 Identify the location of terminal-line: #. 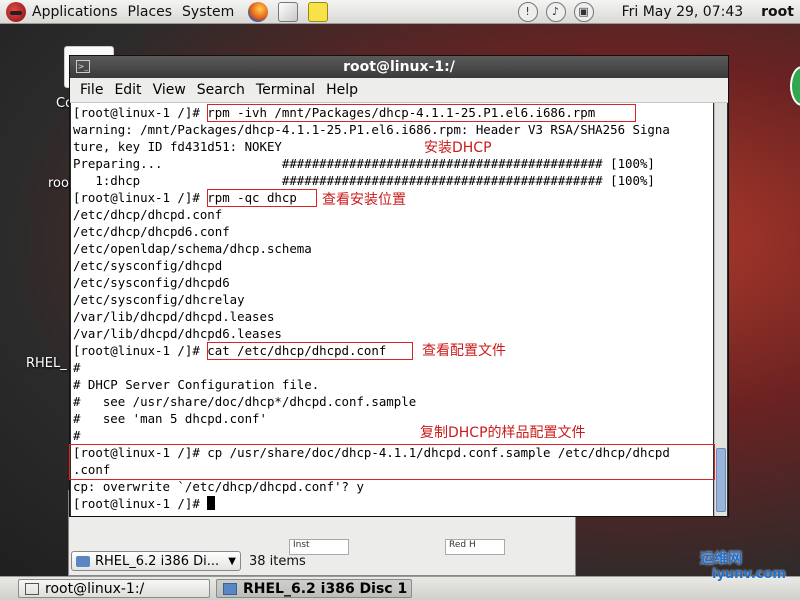
(77, 367).